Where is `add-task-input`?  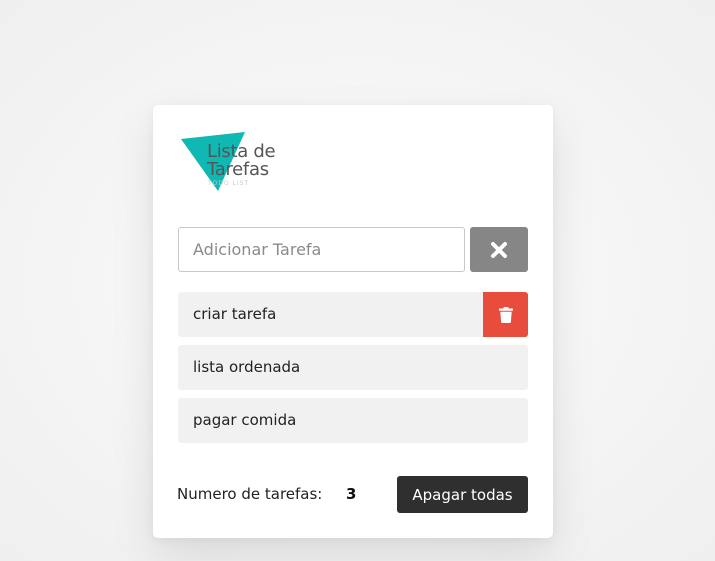
add-task-input is located at coordinates (321, 249).